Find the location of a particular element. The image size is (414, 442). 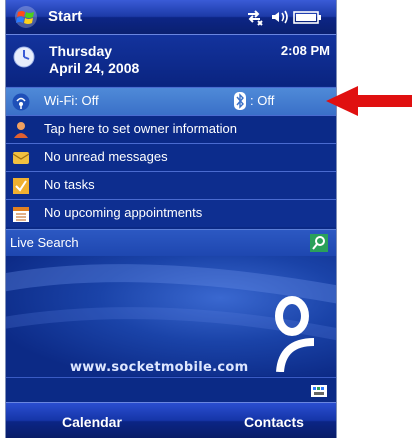

start-title: Start is located at coordinates (65, 16).